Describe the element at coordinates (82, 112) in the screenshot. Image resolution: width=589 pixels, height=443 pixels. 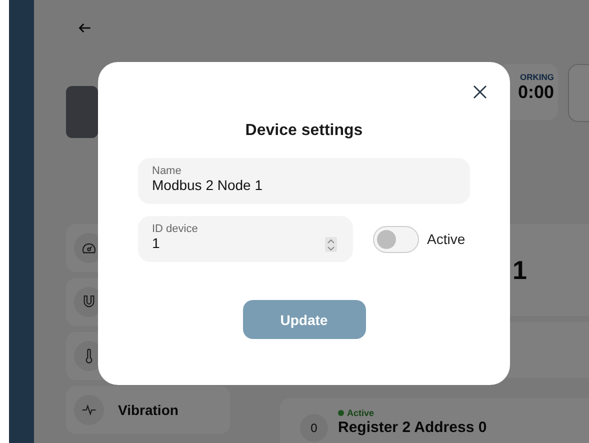
I see `photo-placeholder` at that location.